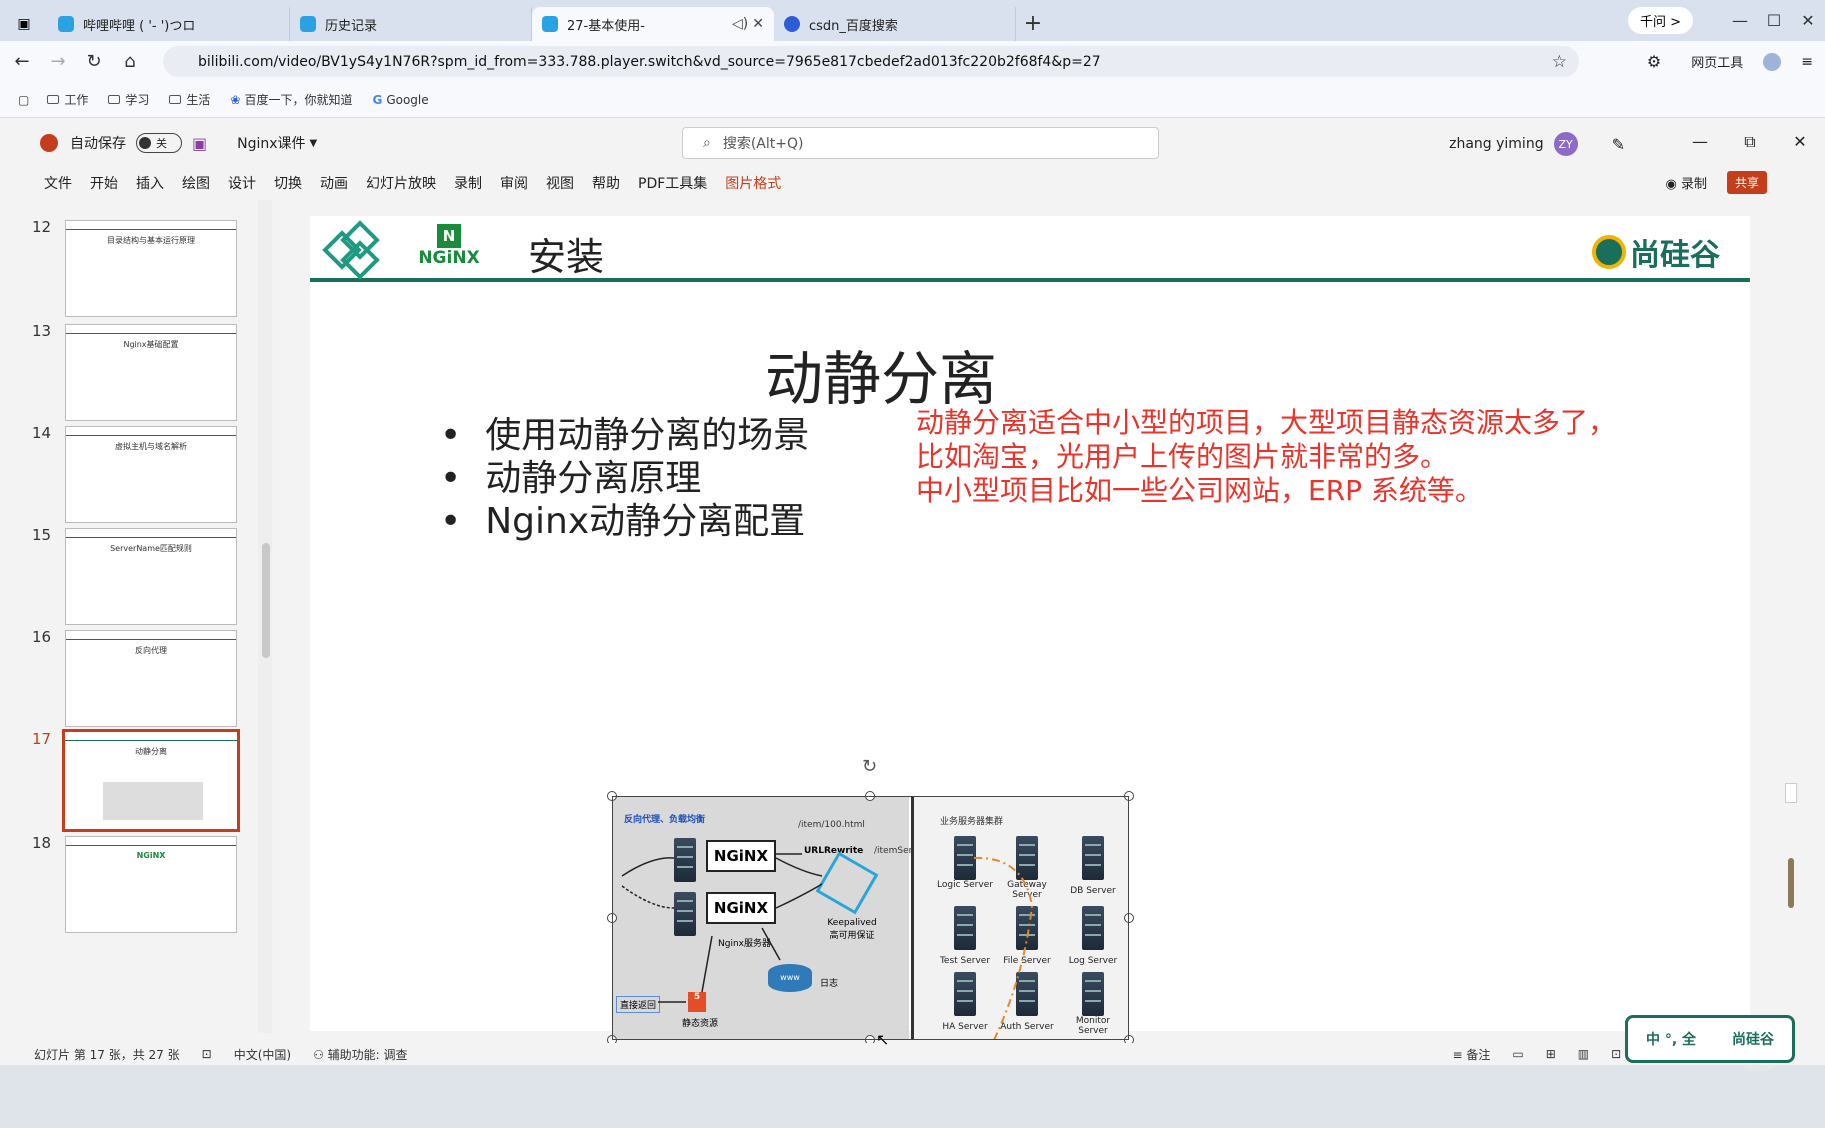 The image size is (1825, 1128). I want to click on tab-label: csdn_百度搜索, so click(907, 24).